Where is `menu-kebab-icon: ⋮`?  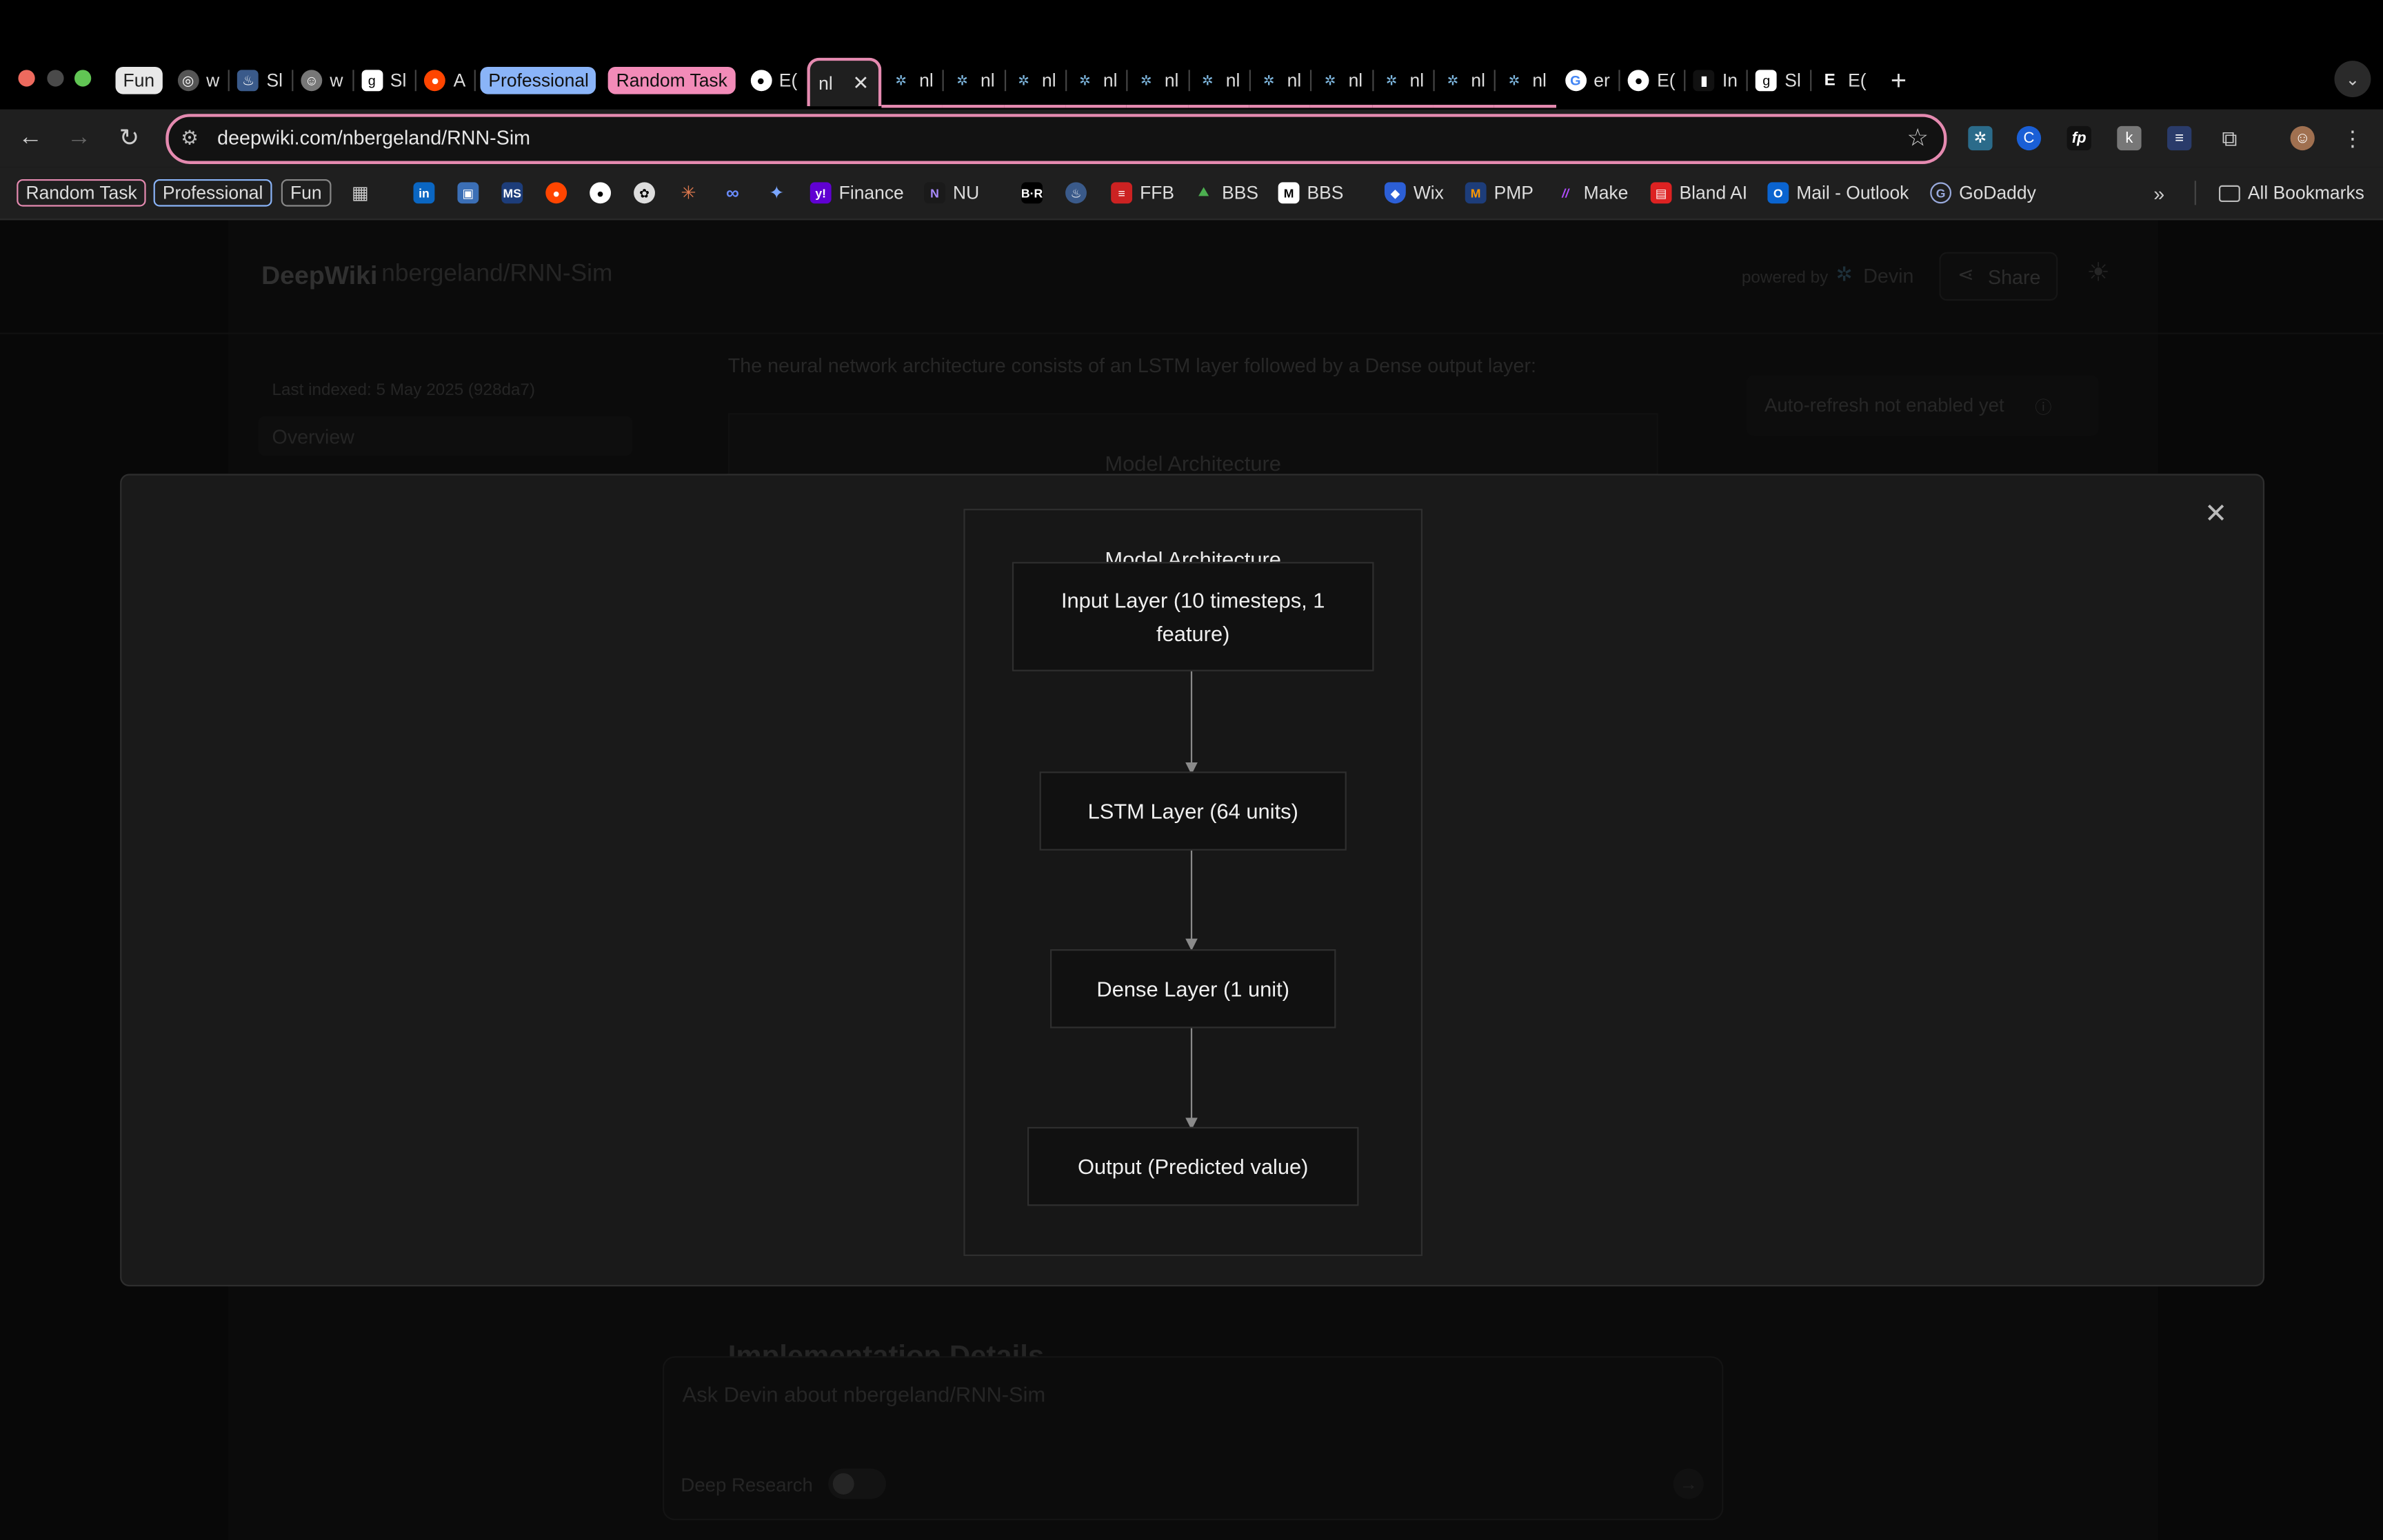 menu-kebab-icon: ⋮ is located at coordinates (2352, 138).